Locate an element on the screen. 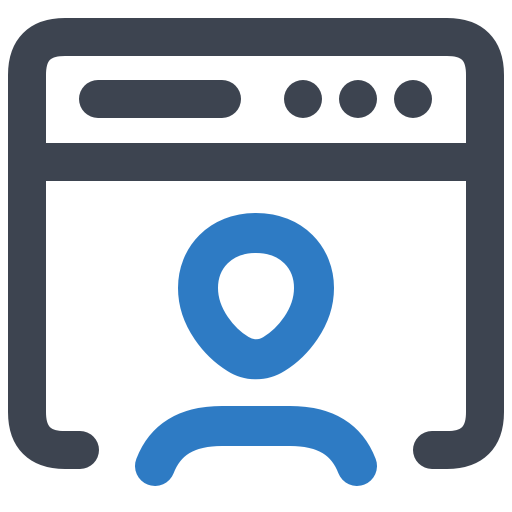 The width and height of the screenshot is (512, 512). user-head-icon is located at coordinates (256, 296).